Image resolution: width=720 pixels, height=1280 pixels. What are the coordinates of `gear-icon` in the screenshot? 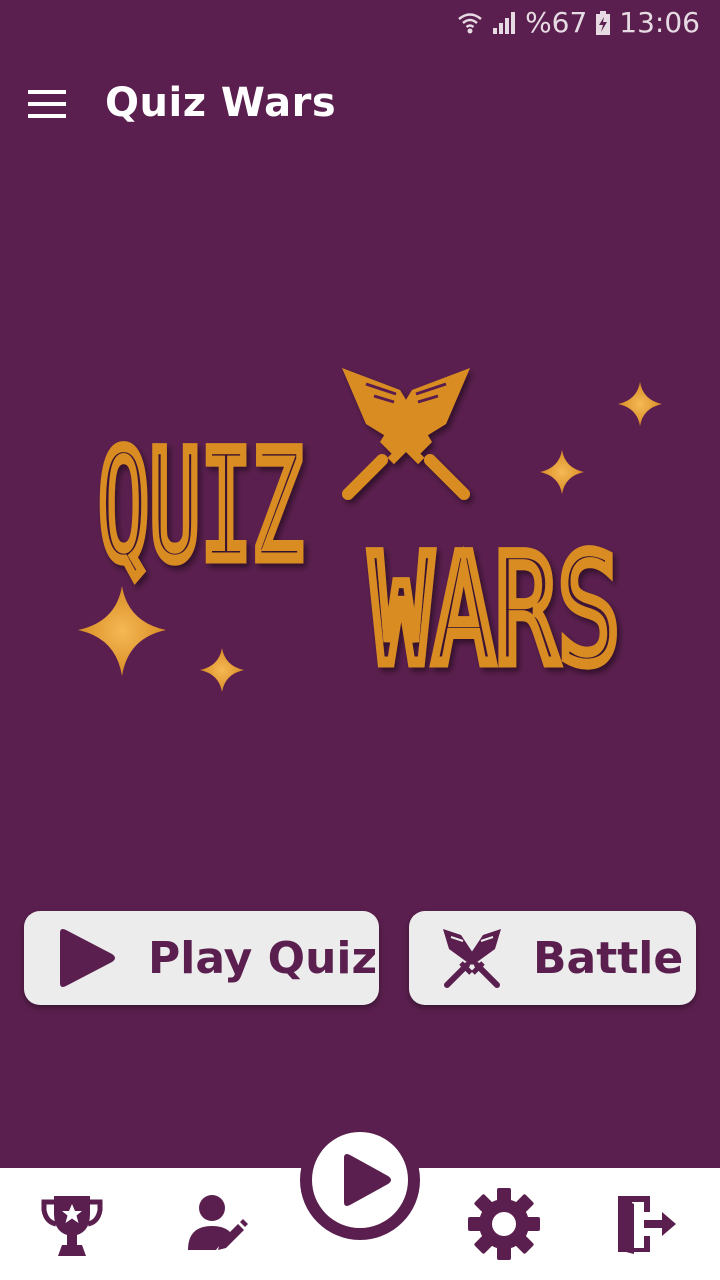 It's located at (504, 1227).